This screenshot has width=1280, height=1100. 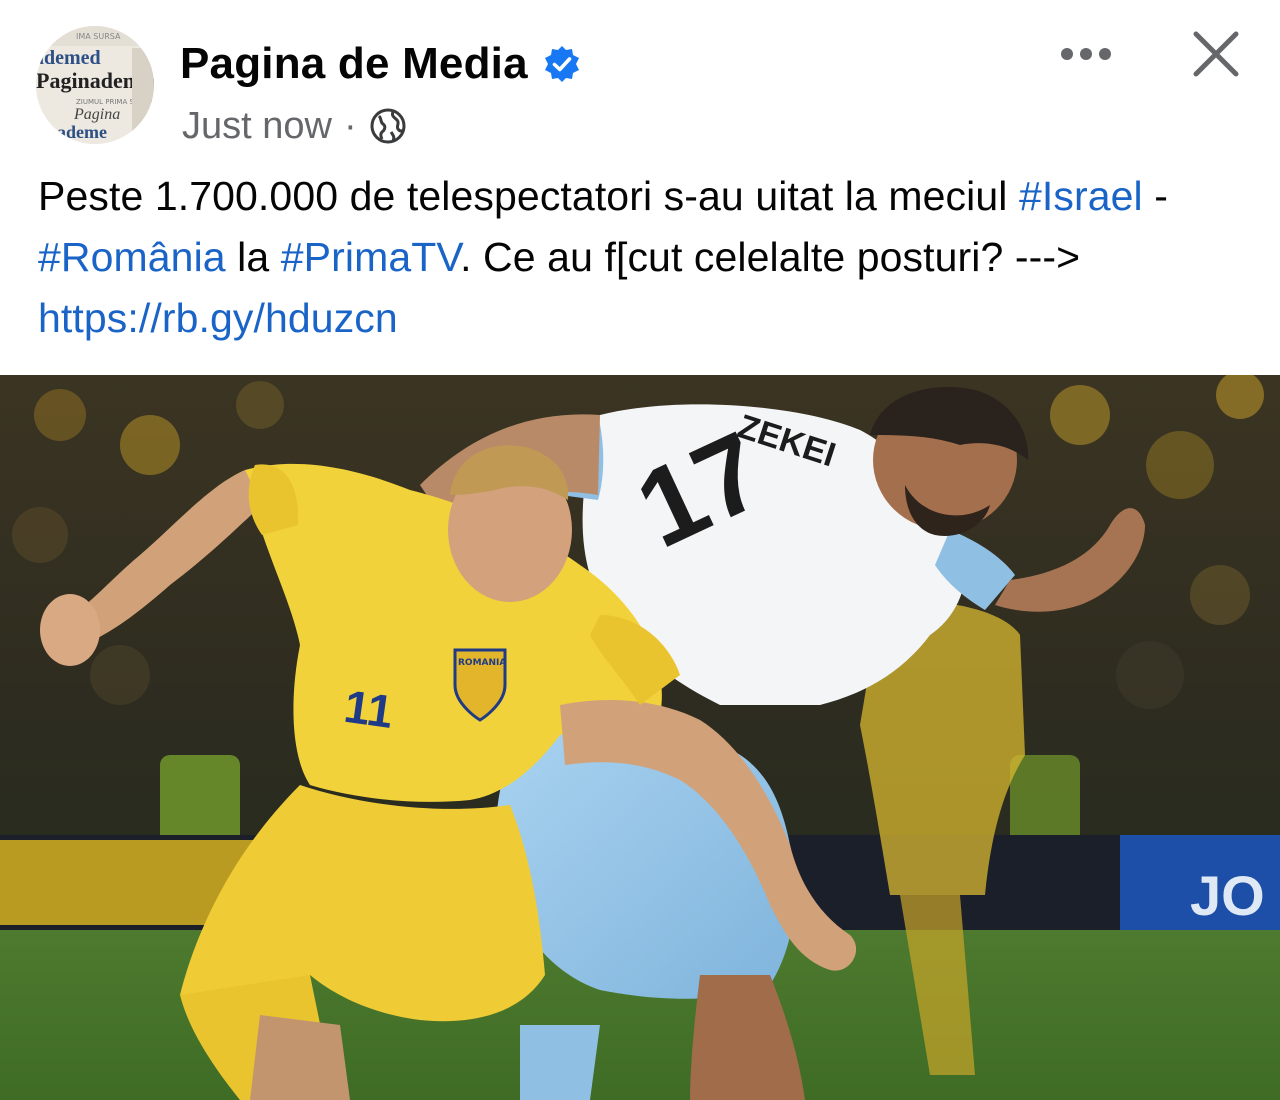 What do you see at coordinates (68, 58) in the screenshot?
I see `svg-text: ademed` at bounding box center [68, 58].